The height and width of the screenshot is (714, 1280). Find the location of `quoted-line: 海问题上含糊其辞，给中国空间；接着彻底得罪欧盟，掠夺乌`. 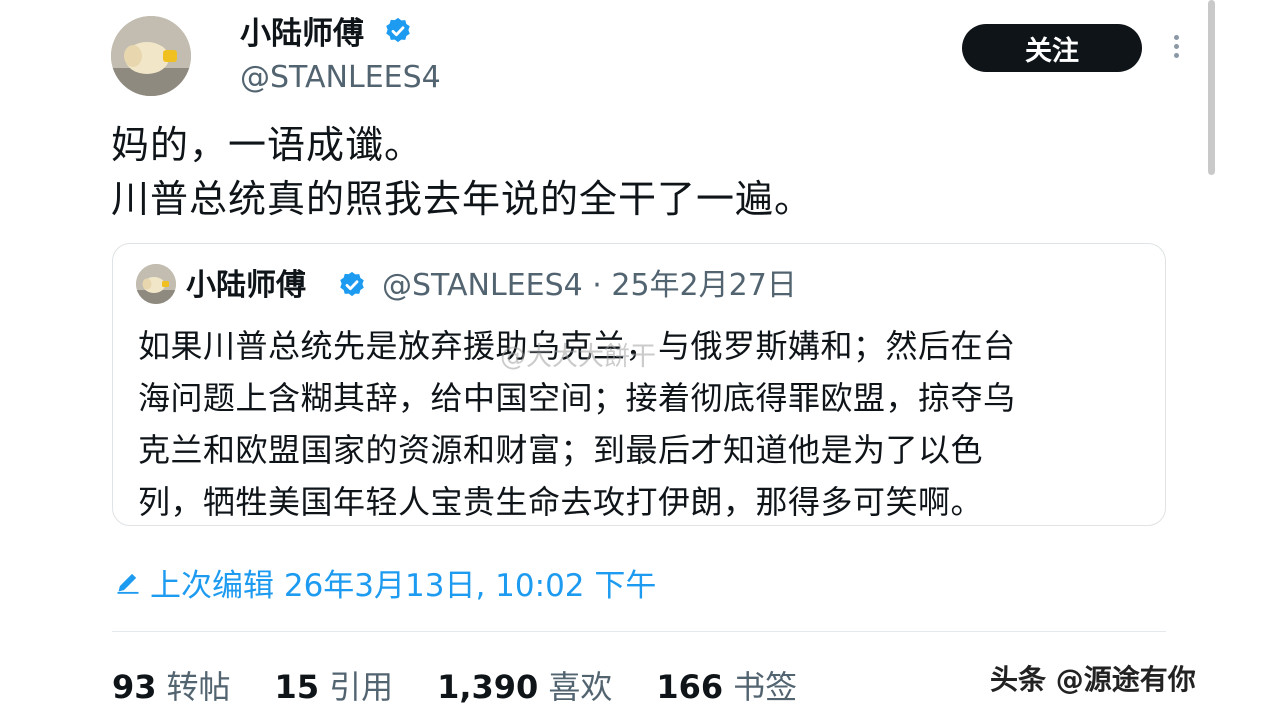

quoted-line: 海问题上含糊其辞，给中国空间；接着彻底得罪欧盟，掠夺乌 is located at coordinates (577, 398).